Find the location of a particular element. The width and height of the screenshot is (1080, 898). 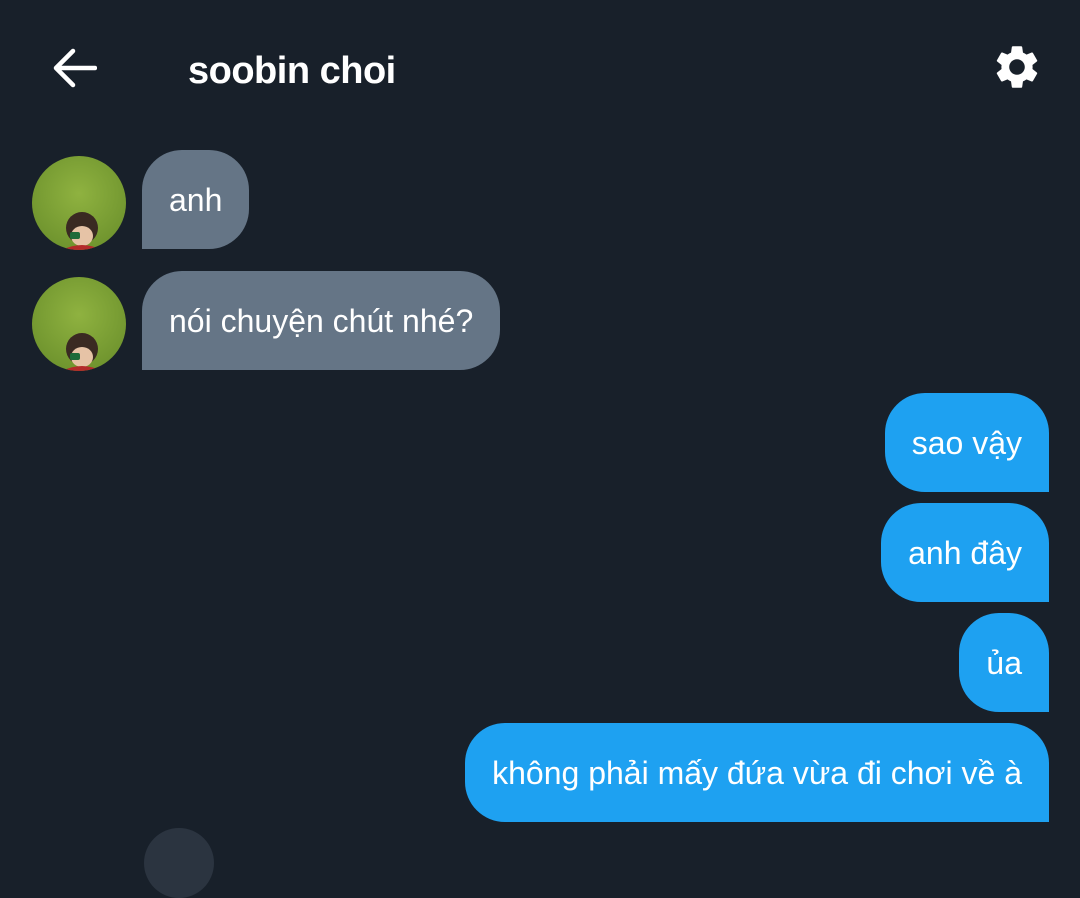

incoming-message-bubble: nói chuyện chút nhé? is located at coordinates (321, 320).